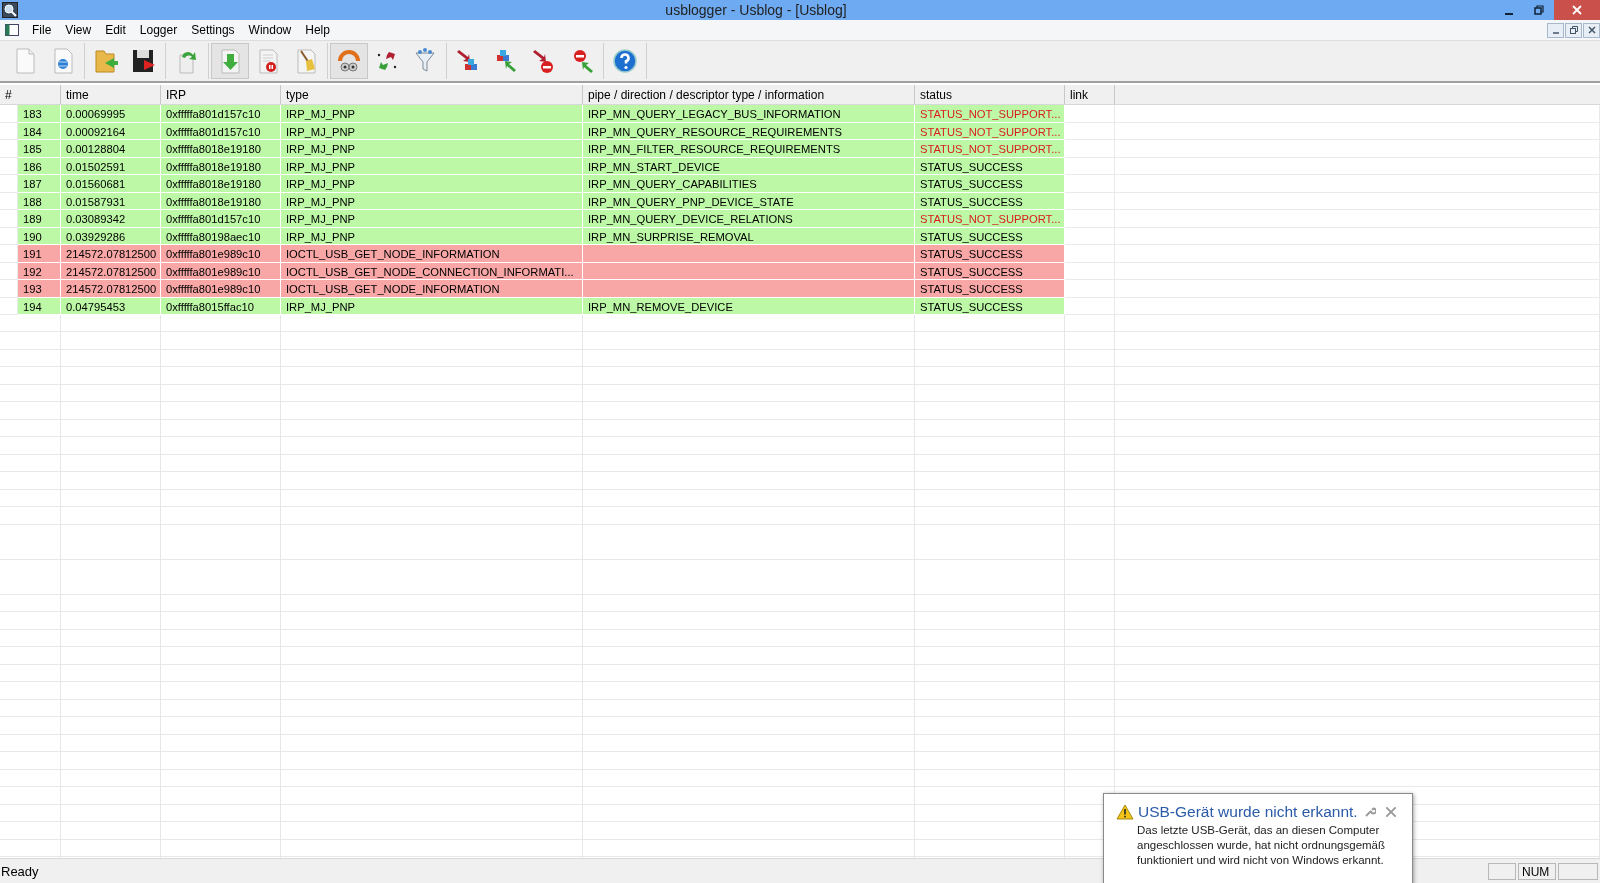 This screenshot has width=1600, height=883. Describe the element at coordinates (1262, 845) in the screenshot. I see `notification-message: Das letzte USB-Gerät, das an diesen Computer angeschlossen wurde, hat nicht ordnungsgemäß funktioniert und wird nicht von Windows erkannt.` at that location.